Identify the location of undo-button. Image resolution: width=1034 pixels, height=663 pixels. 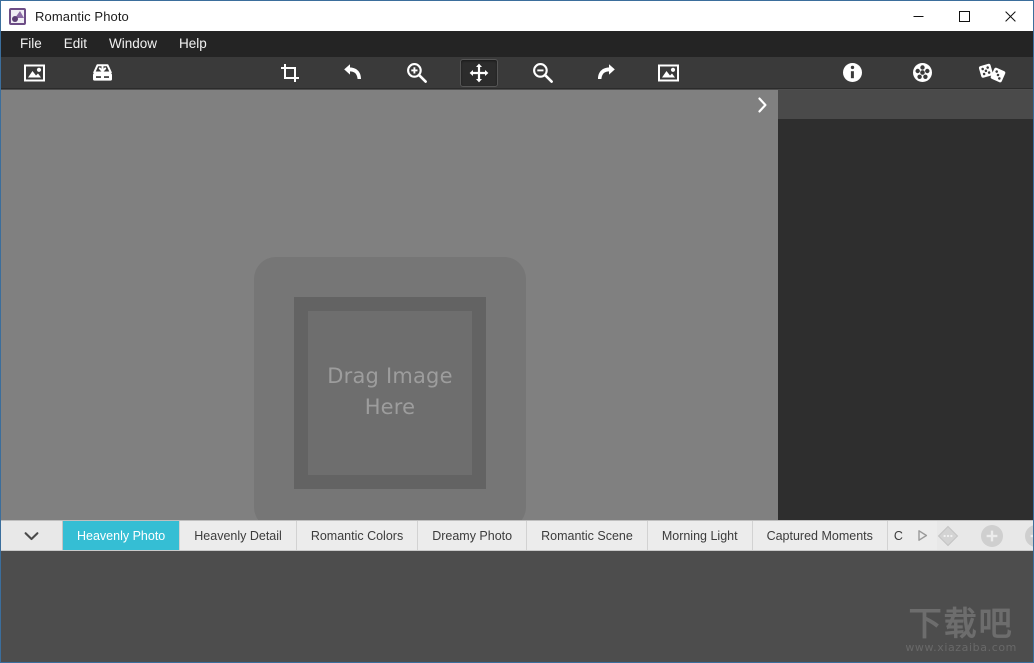
(353, 73).